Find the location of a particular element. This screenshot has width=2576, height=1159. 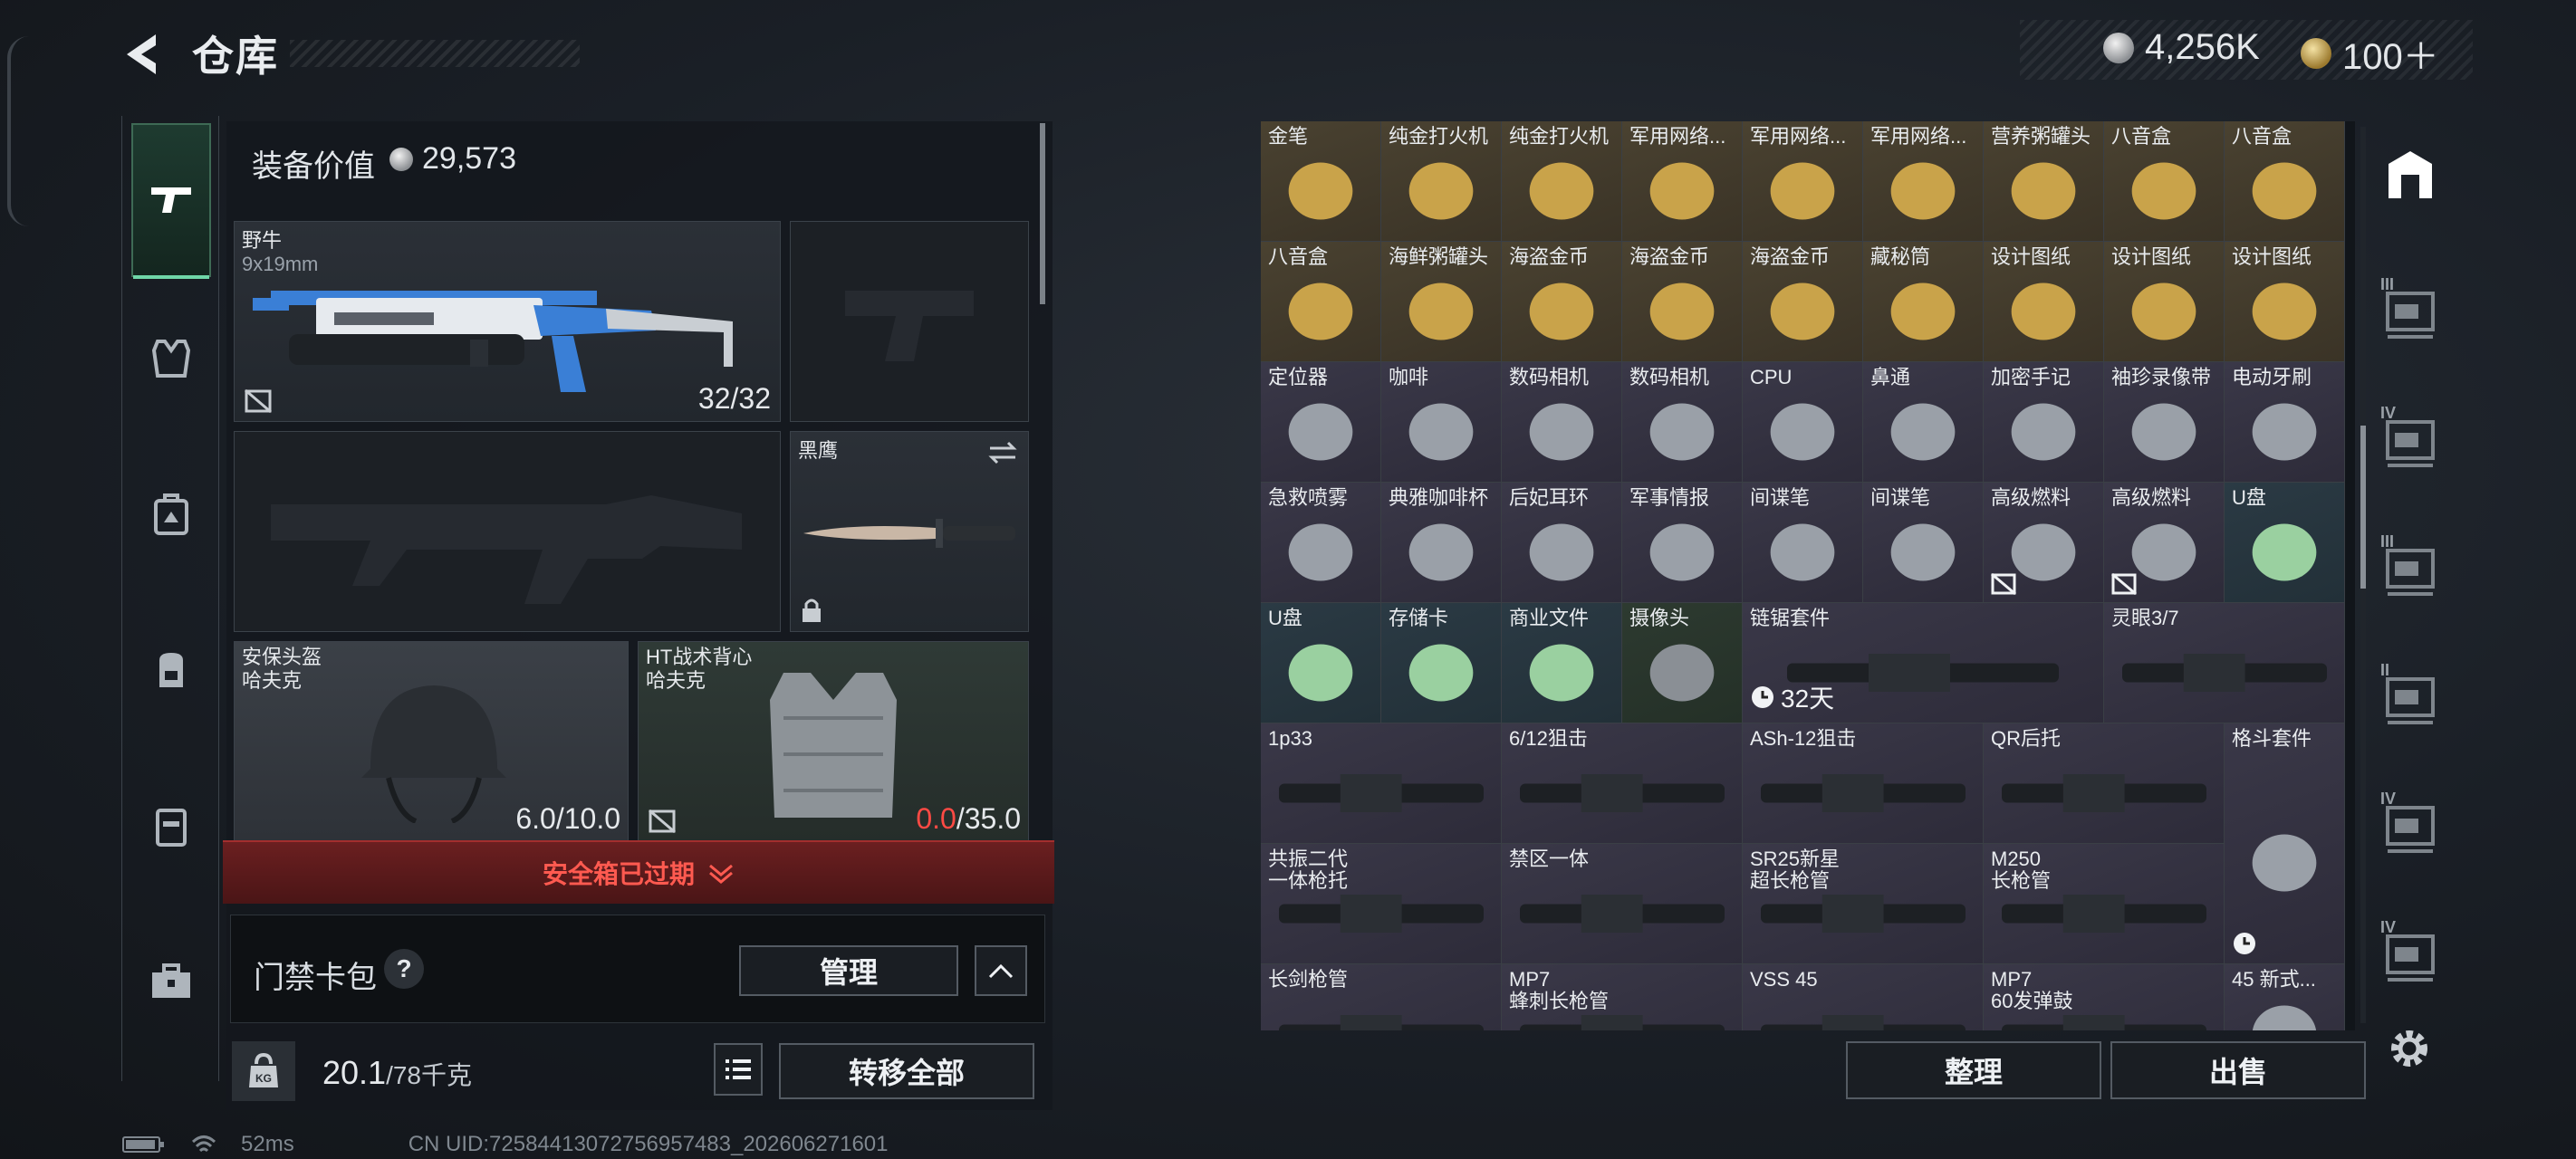

inventory-item: 6/12狙击 is located at coordinates (1622, 783).